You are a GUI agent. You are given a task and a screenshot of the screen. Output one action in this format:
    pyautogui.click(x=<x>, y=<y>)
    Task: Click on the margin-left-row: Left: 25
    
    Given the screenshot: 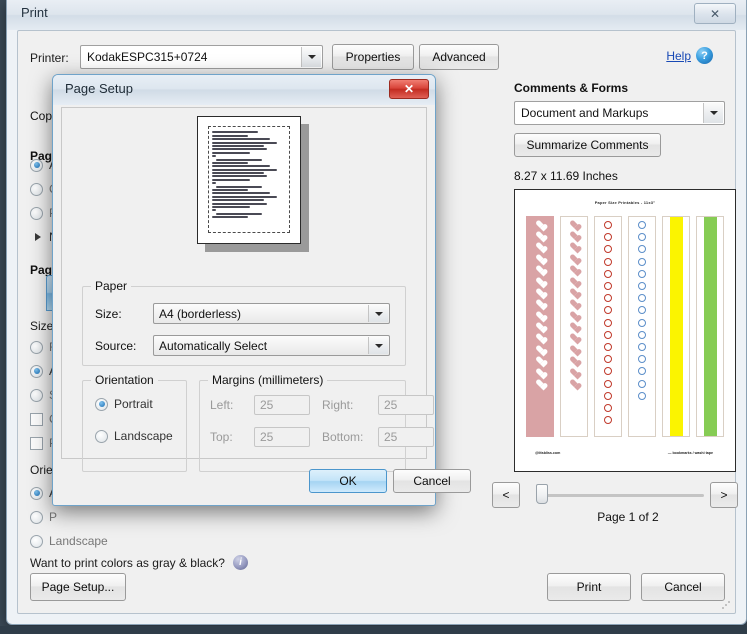 What is the action you would take?
    pyautogui.click(x=260, y=405)
    